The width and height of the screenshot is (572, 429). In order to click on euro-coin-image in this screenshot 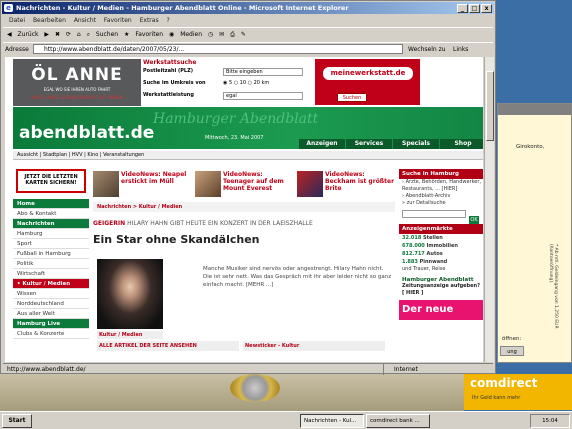, I will do `click(255, 388)`.